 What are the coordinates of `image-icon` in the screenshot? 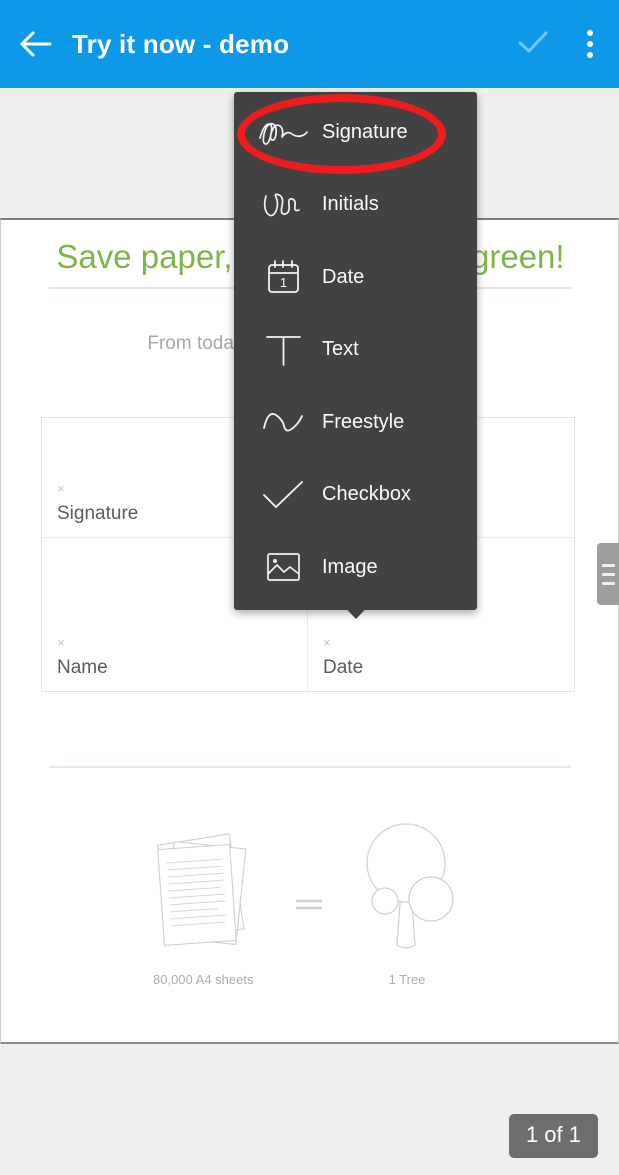 It's located at (283, 567).